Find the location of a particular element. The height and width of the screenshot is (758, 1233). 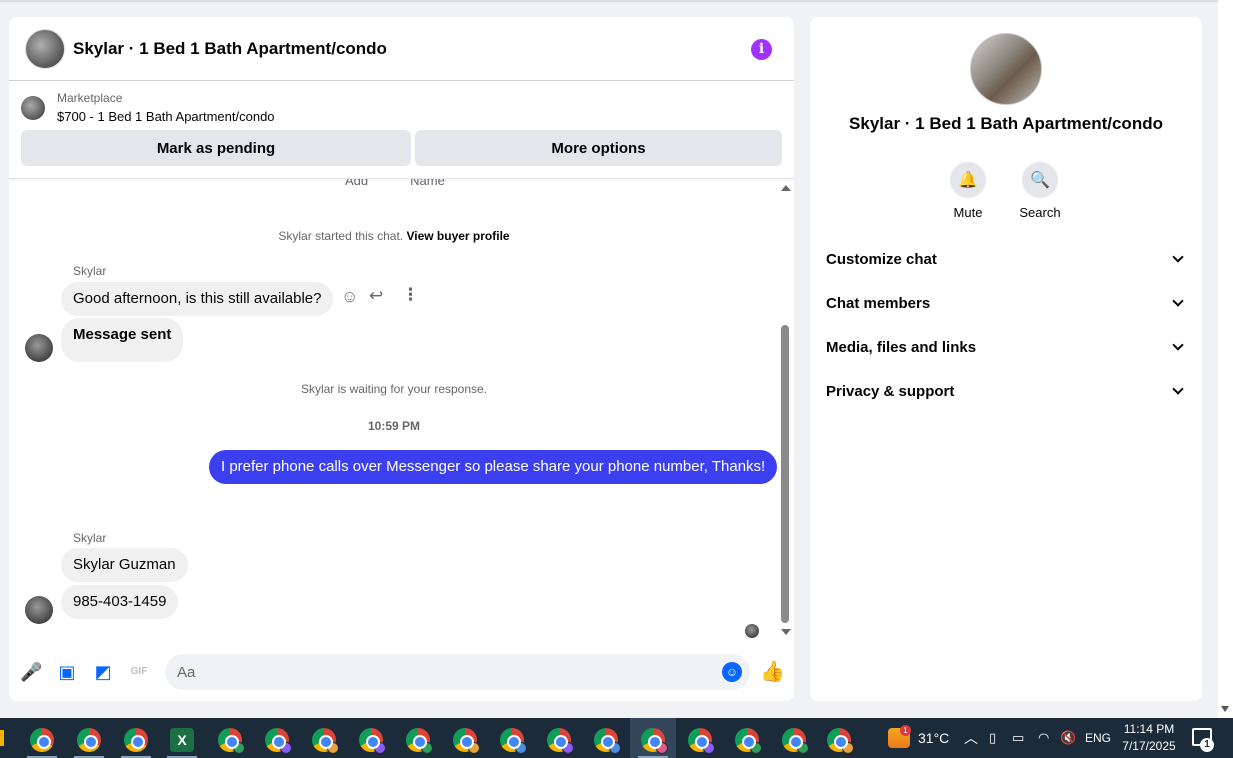

wifi-icon: ◠ is located at coordinates (1043, 738).